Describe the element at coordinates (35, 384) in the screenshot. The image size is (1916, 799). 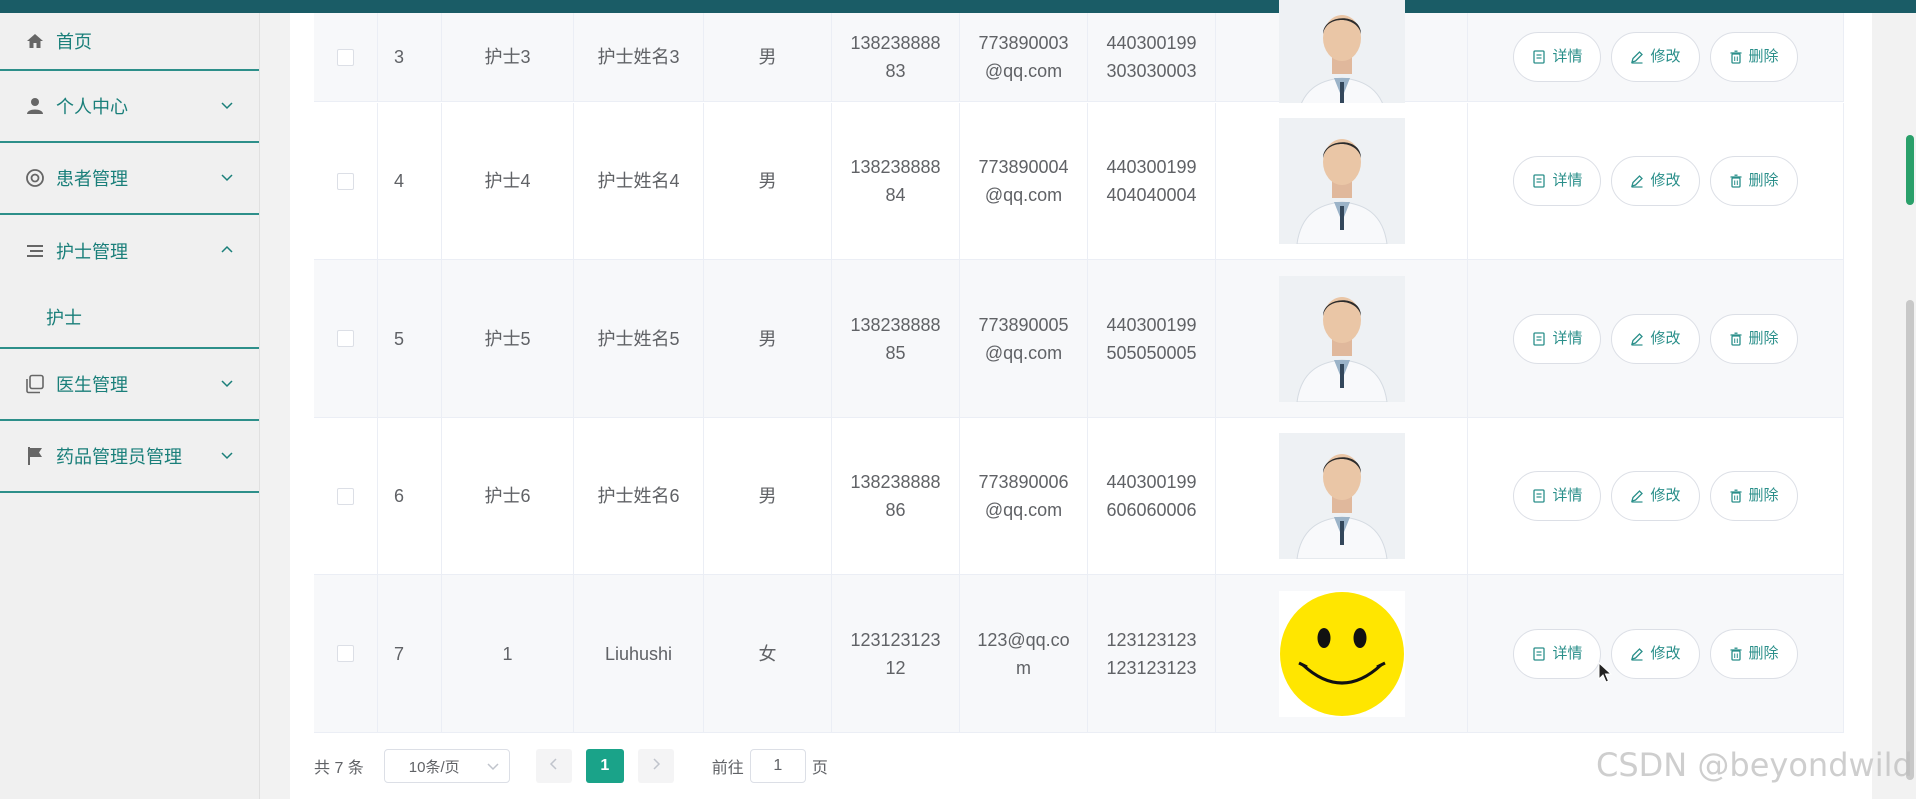
I see `copy-icon` at that location.